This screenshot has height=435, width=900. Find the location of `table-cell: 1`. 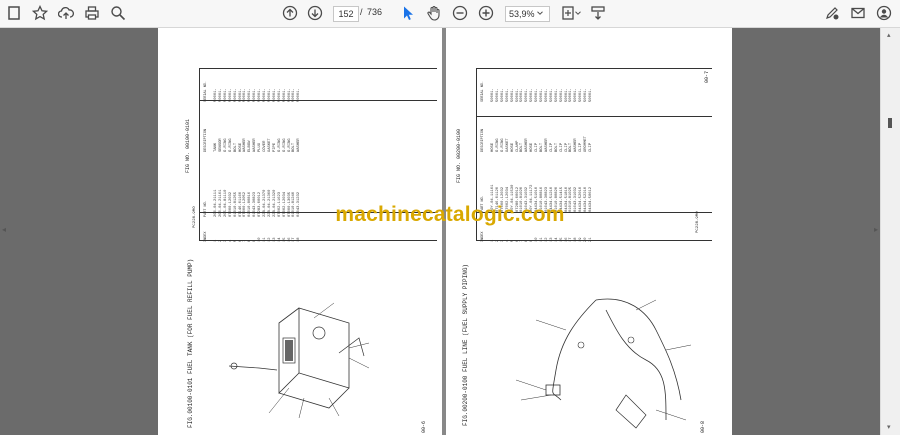

table-cell: 1 is located at coordinates (493, 240).